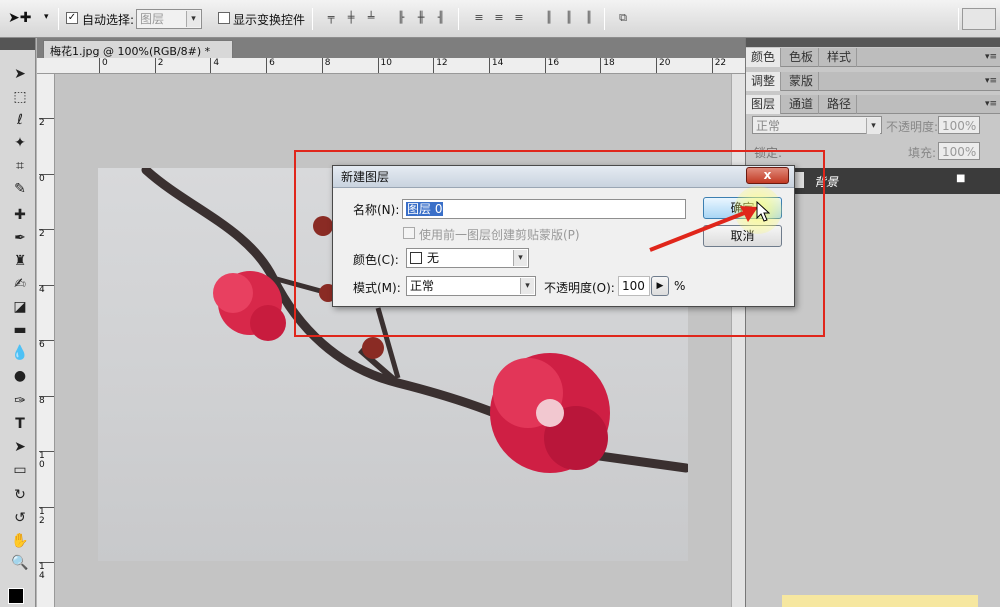 The height and width of the screenshot is (607, 1000). Describe the element at coordinates (817, 125) in the screenshot. I see `blend-mode-select: 正常 ▾` at that location.